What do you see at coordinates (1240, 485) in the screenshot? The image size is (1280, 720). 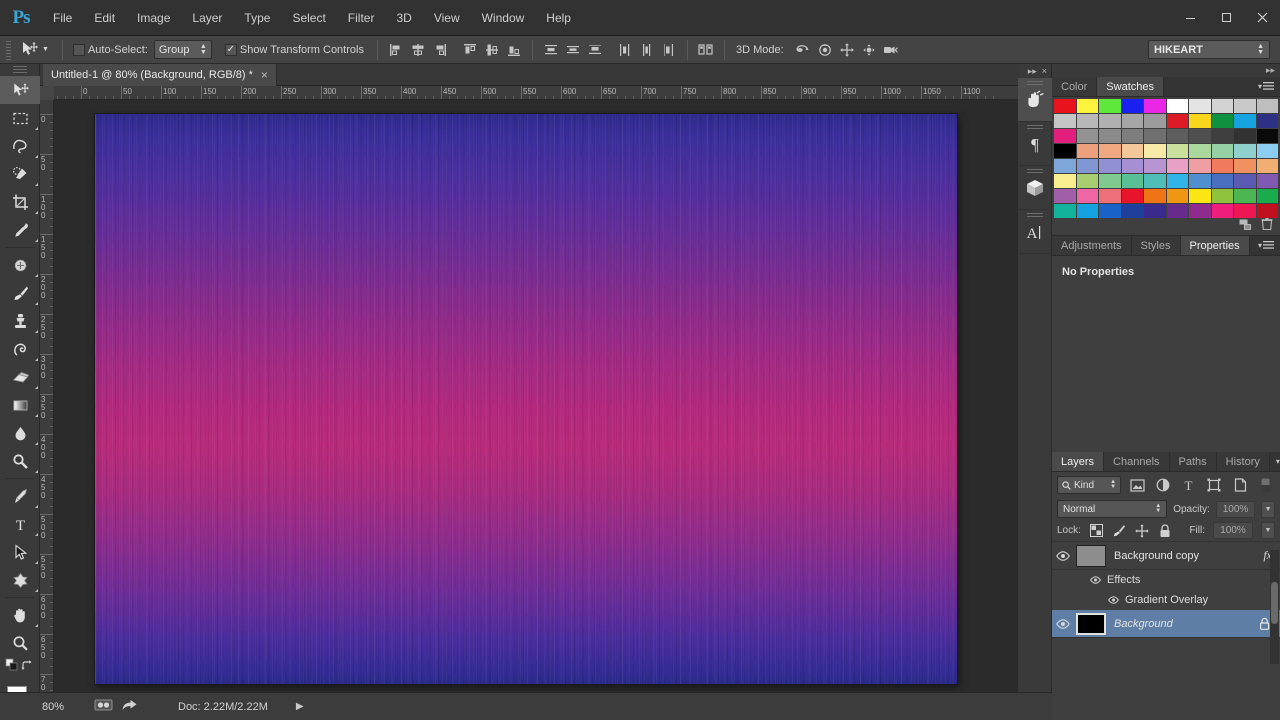 I see `filter-smartobject-icon` at bounding box center [1240, 485].